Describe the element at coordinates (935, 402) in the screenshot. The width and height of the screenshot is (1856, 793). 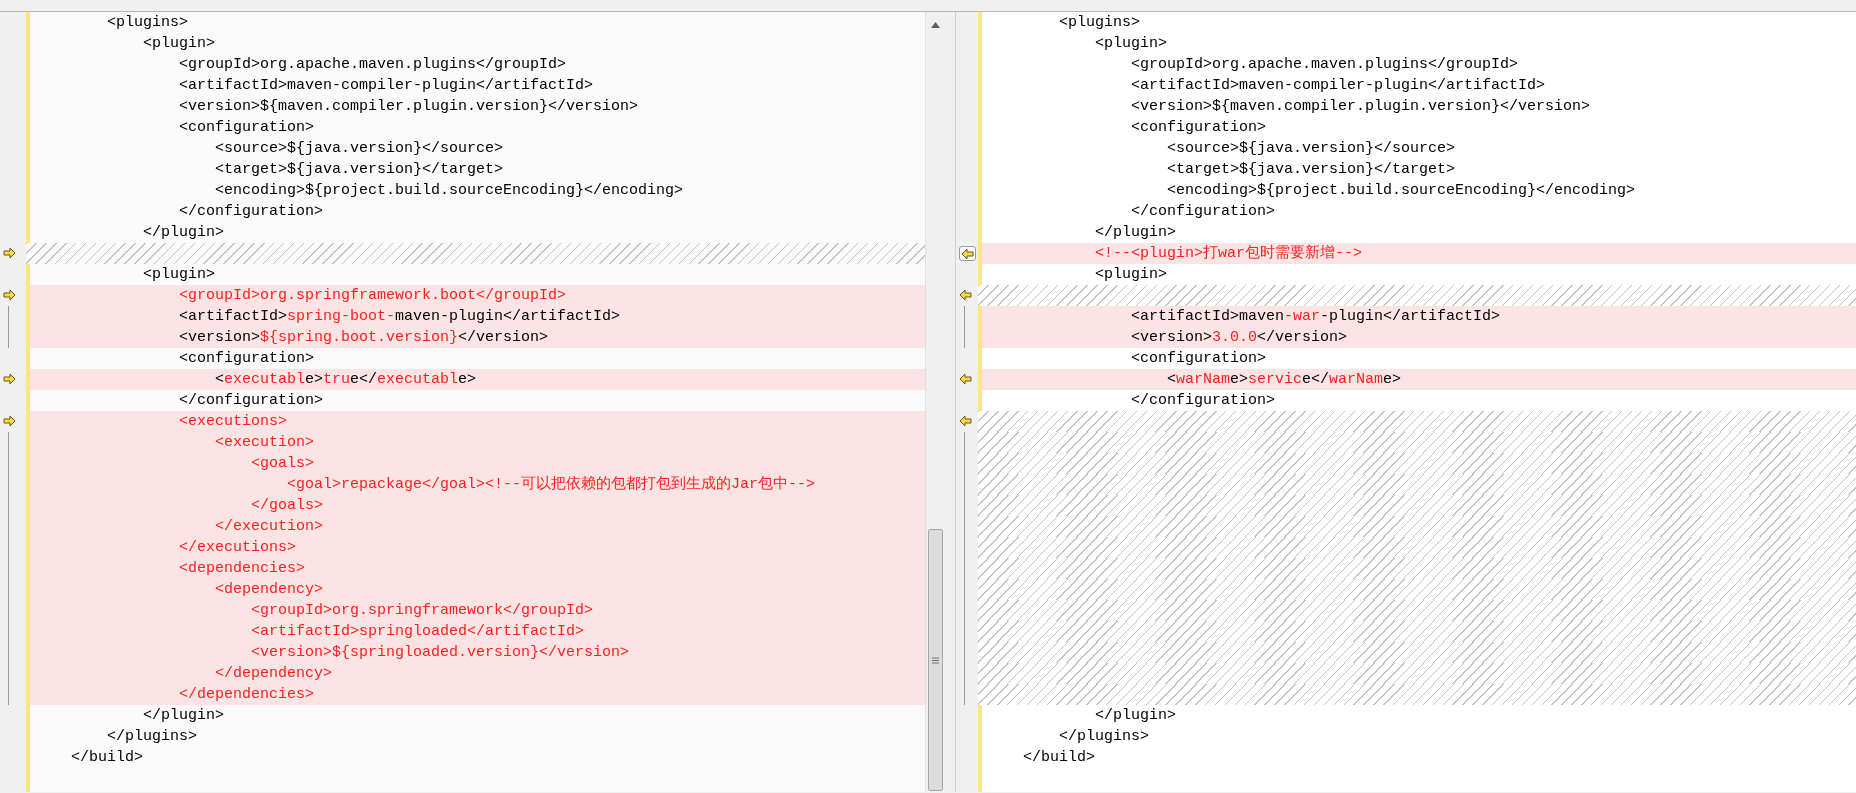
I see `scrollbar` at that location.